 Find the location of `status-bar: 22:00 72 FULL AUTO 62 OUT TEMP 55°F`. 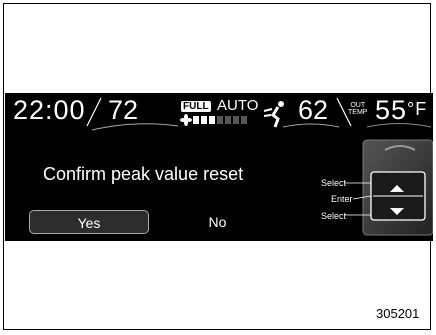

status-bar: 22:00 72 FULL AUTO 62 OUT TEMP 55°F is located at coordinates (219, 114).